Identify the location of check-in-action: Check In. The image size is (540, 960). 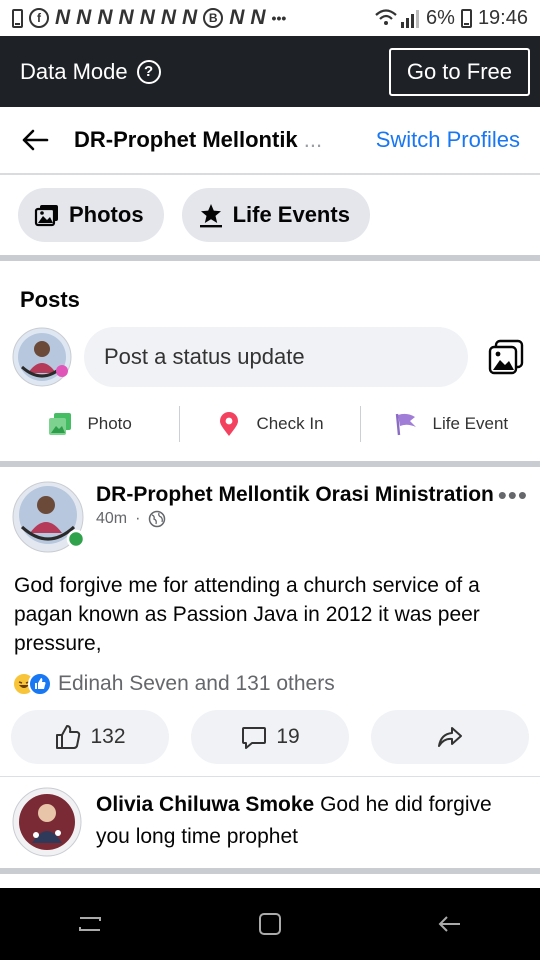
(269, 424).